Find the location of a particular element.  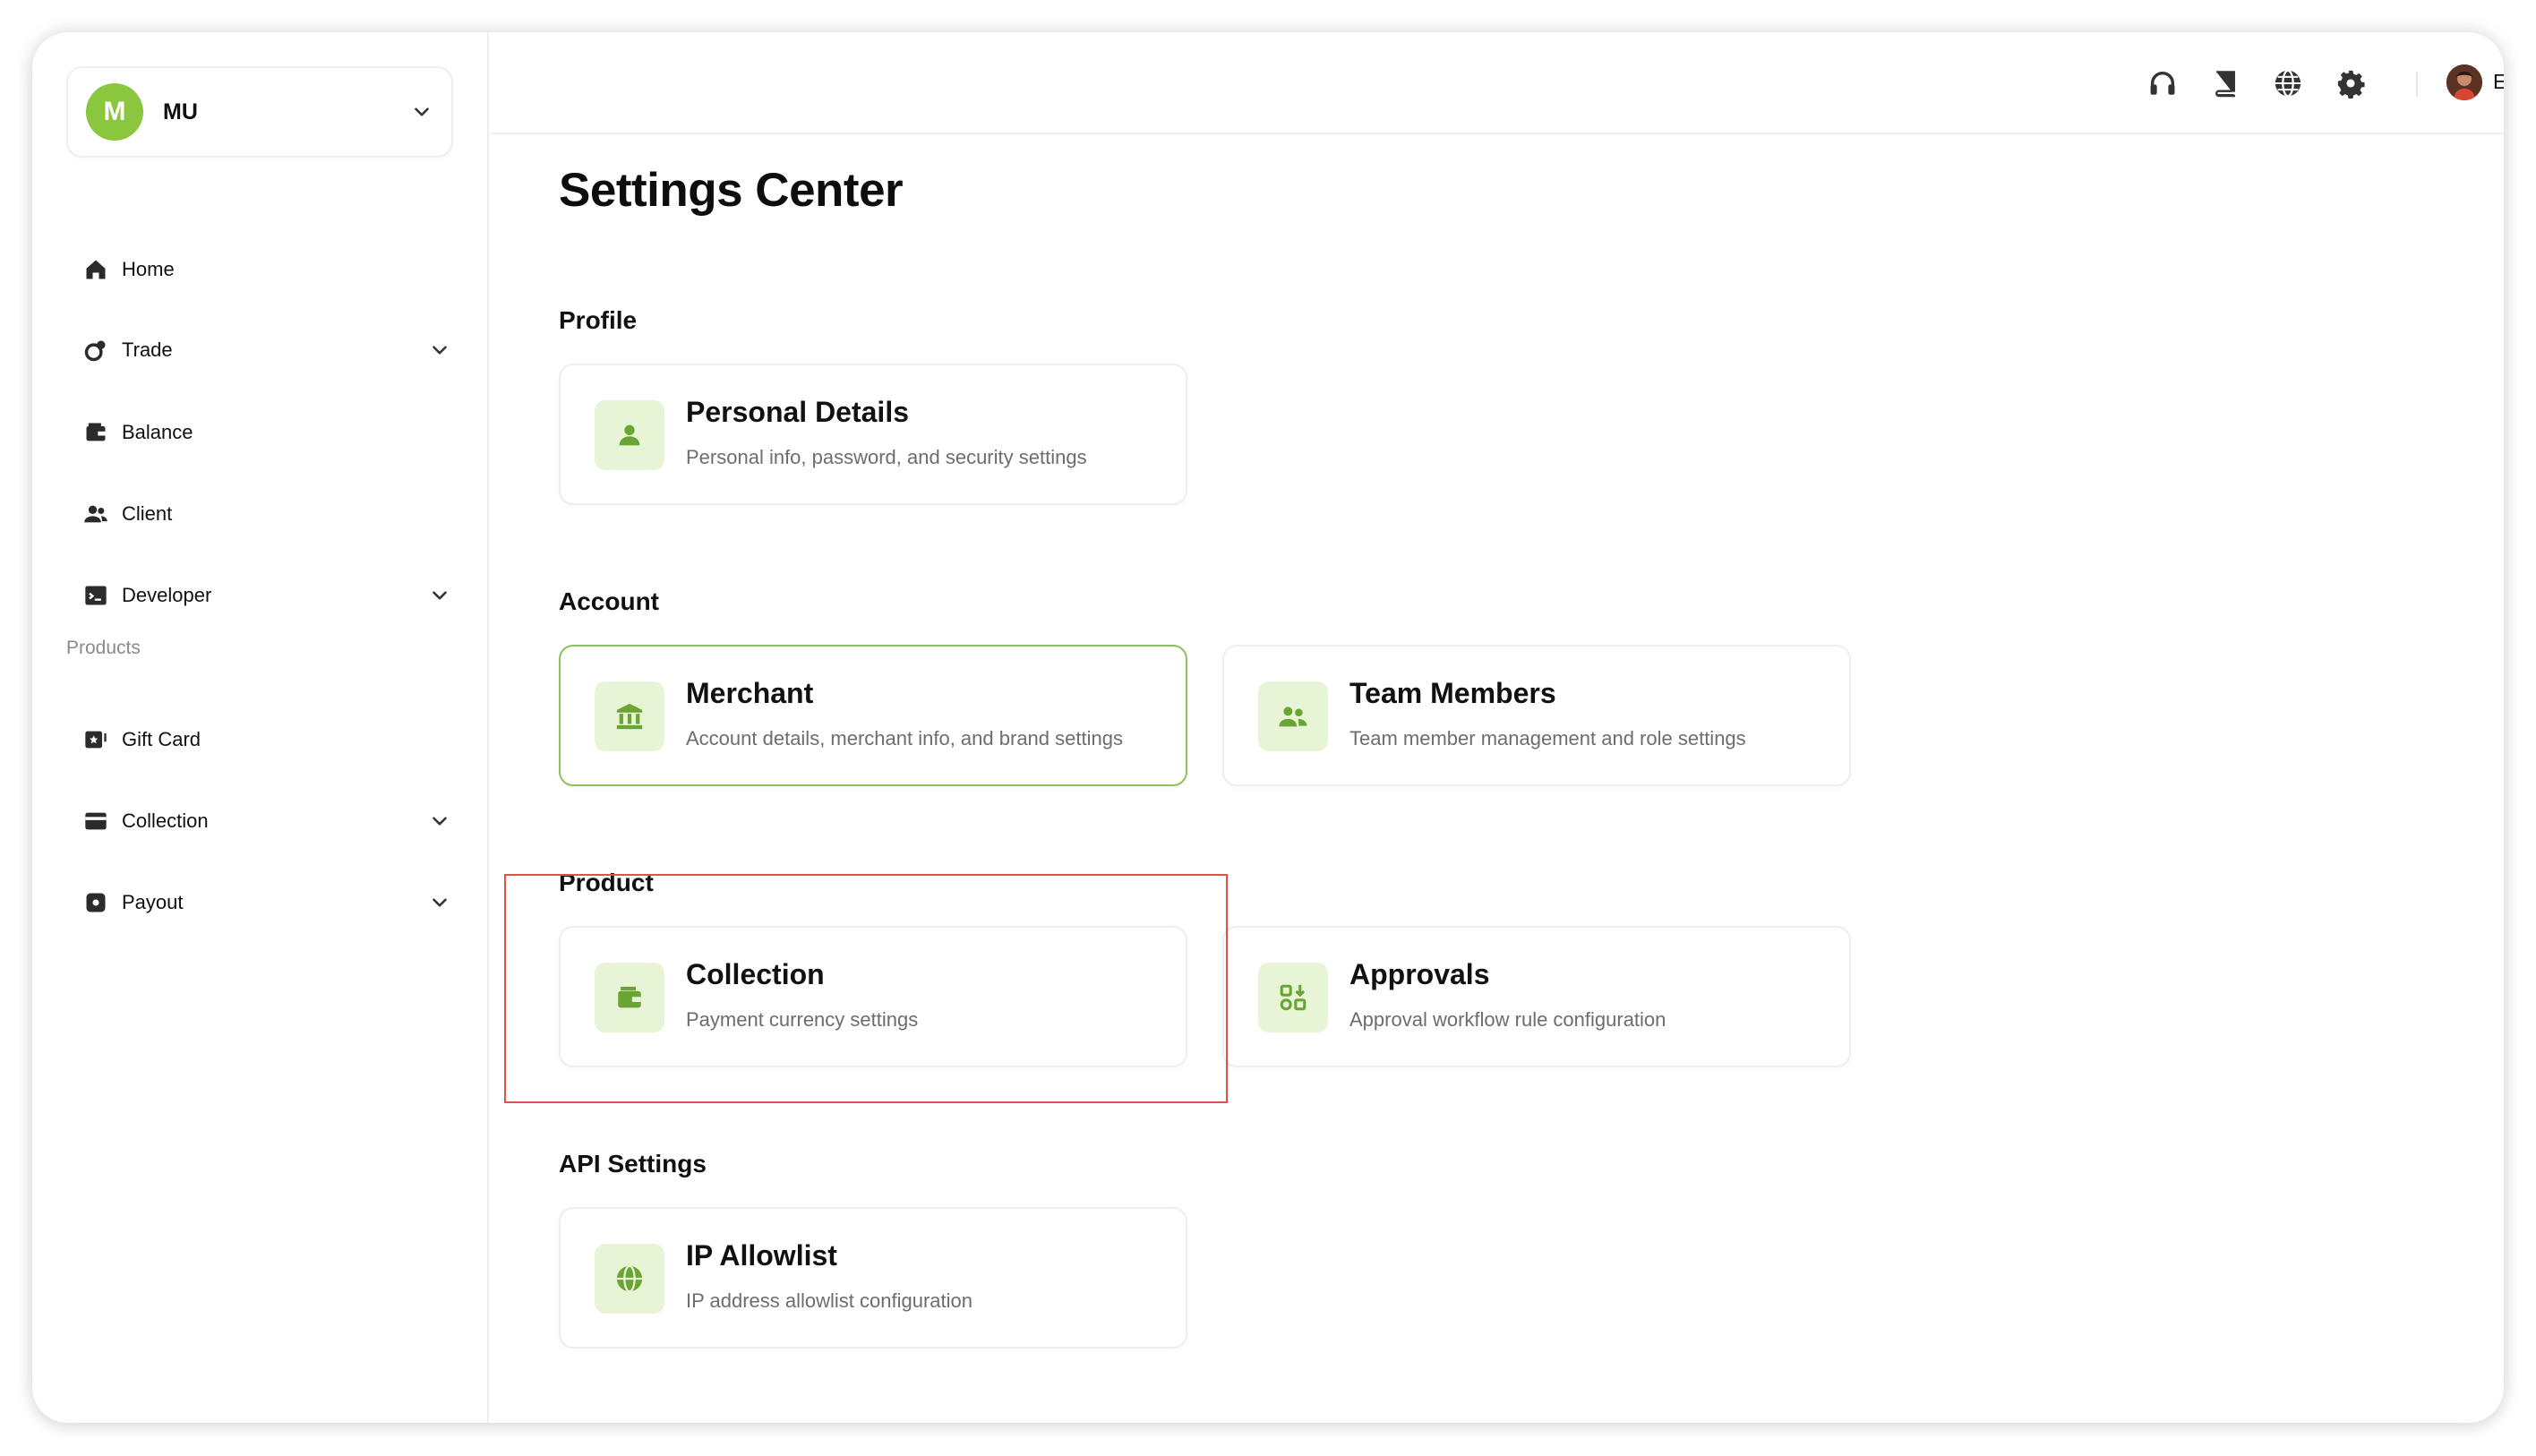

card-title: IP Allowlist is located at coordinates (761, 1255).